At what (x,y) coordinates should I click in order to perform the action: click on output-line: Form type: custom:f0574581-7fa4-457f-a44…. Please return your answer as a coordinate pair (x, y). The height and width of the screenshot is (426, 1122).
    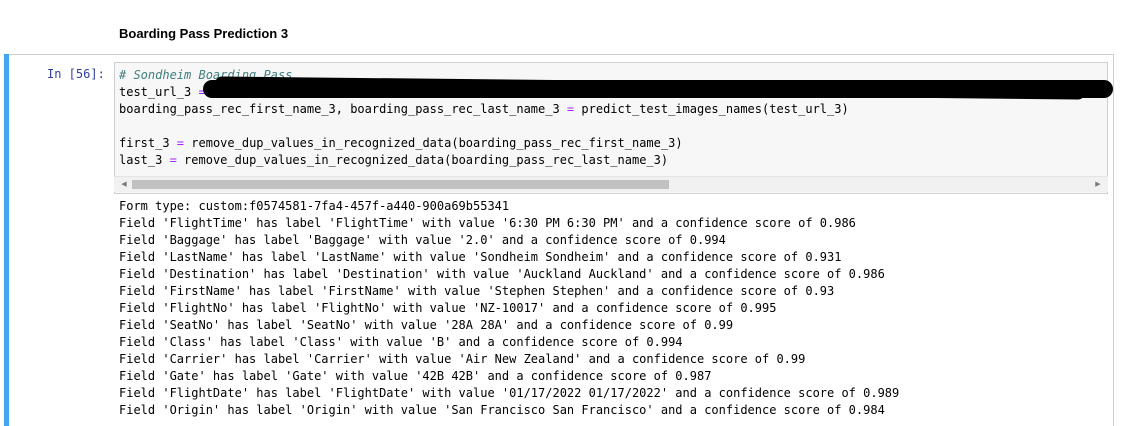
    Looking at the image, I should click on (314, 206).